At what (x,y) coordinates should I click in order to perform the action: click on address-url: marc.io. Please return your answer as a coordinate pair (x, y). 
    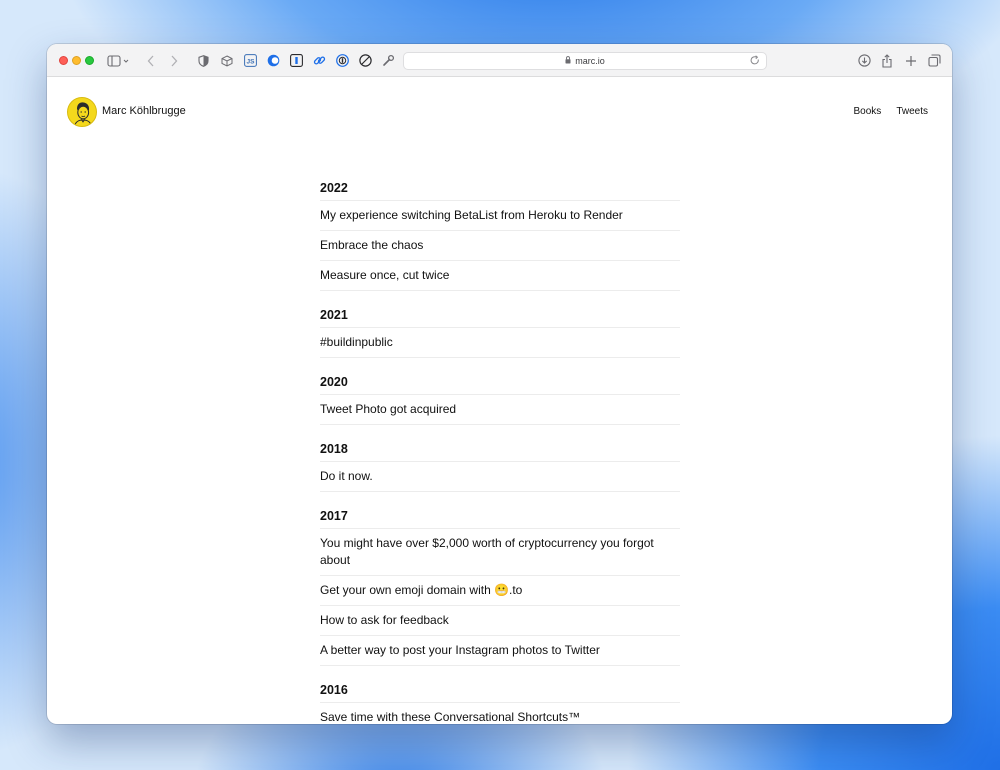
    Looking at the image, I should click on (590, 61).